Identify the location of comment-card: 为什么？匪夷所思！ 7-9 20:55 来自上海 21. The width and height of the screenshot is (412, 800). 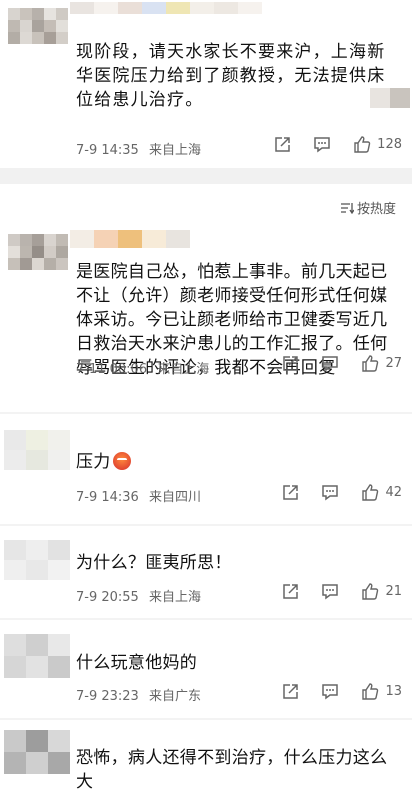
(206, 572).